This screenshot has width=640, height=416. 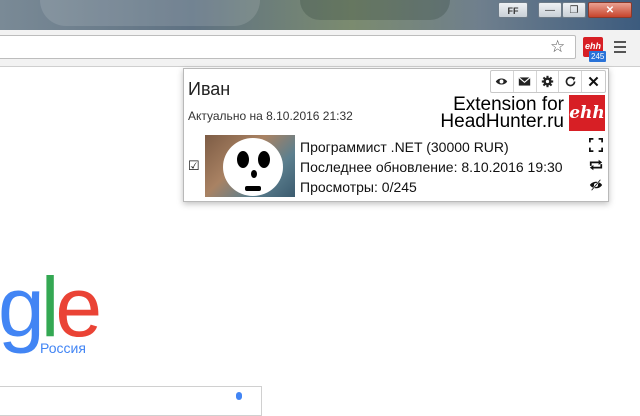 What do you see at coordinates (587, 113) in the screenshot?
I see `brand-logo: ehh` at bounding box center [587, 113].